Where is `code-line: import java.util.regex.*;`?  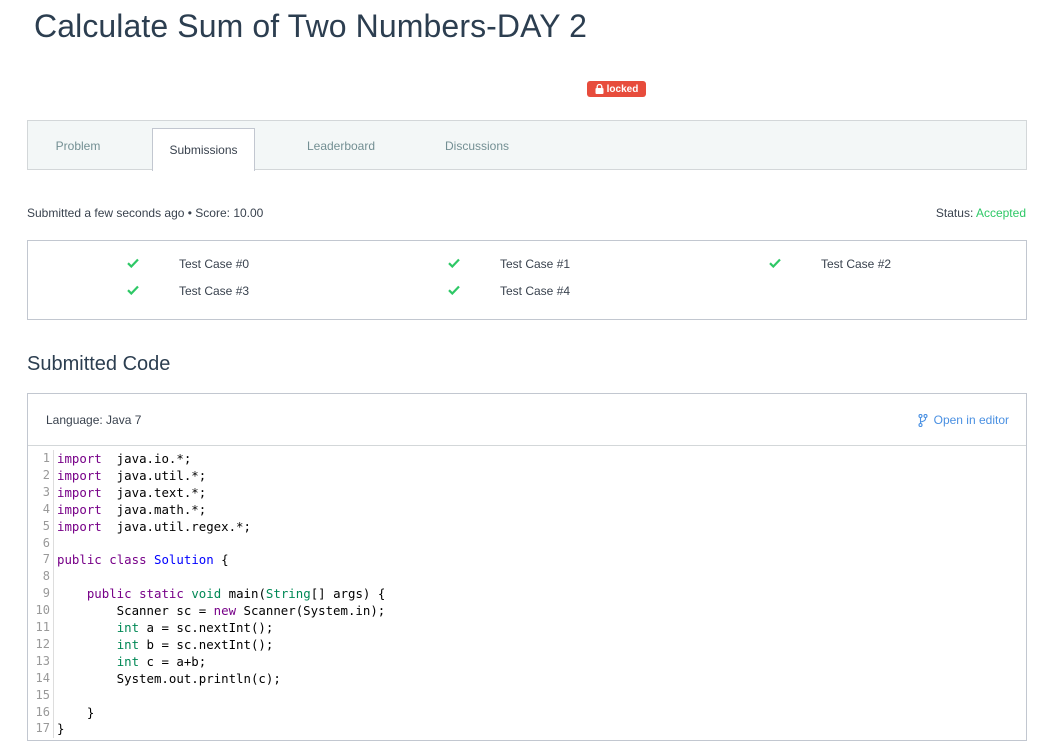 code-line: import java.util.regex.*; is located at coordinates (154, 526).